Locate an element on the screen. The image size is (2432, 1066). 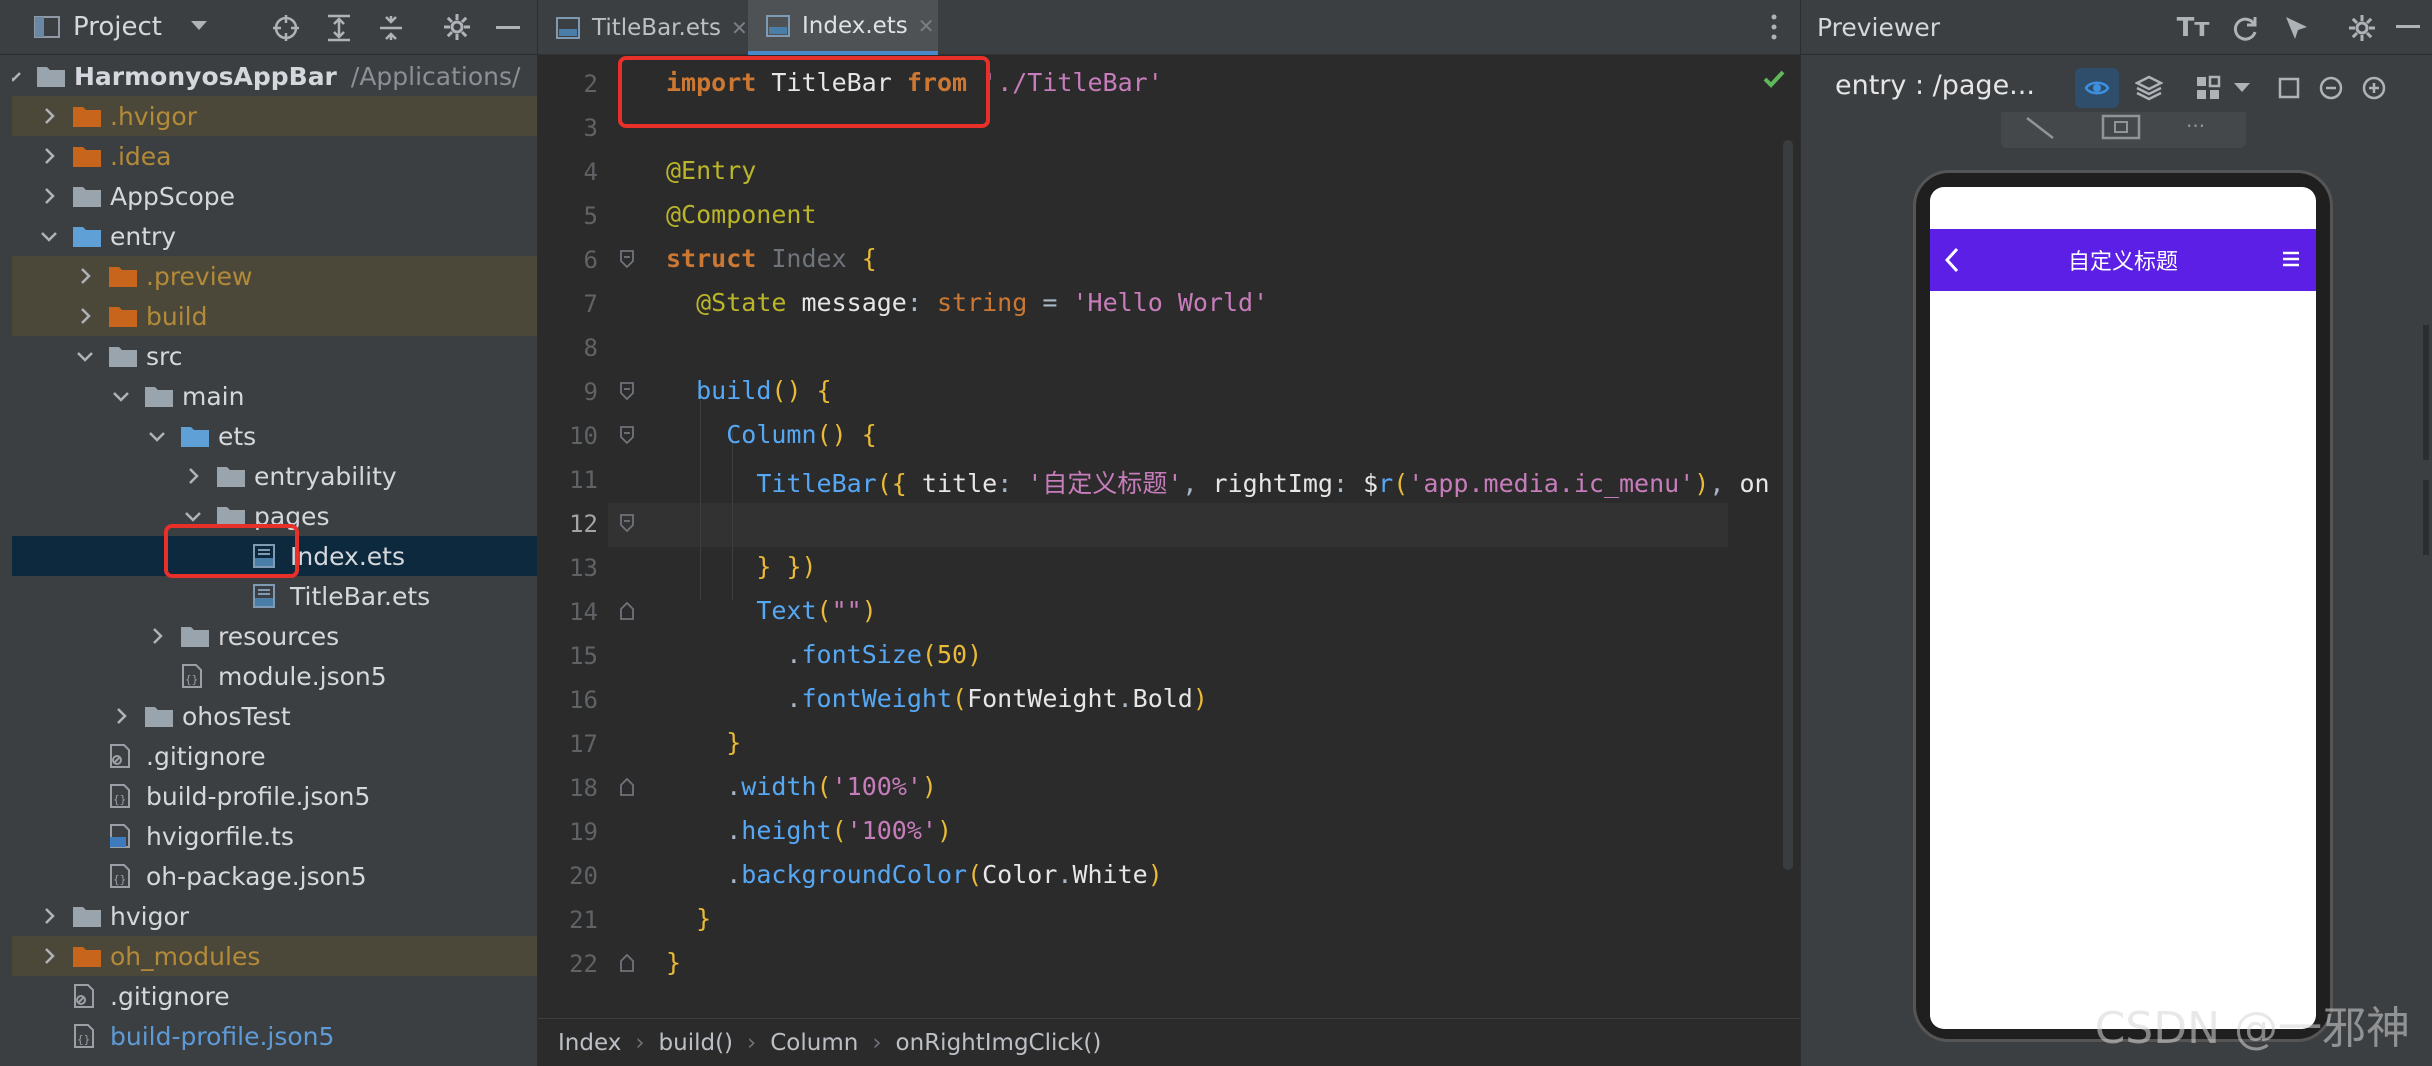
collapse-all-icon is located at coordinates (391, 28).